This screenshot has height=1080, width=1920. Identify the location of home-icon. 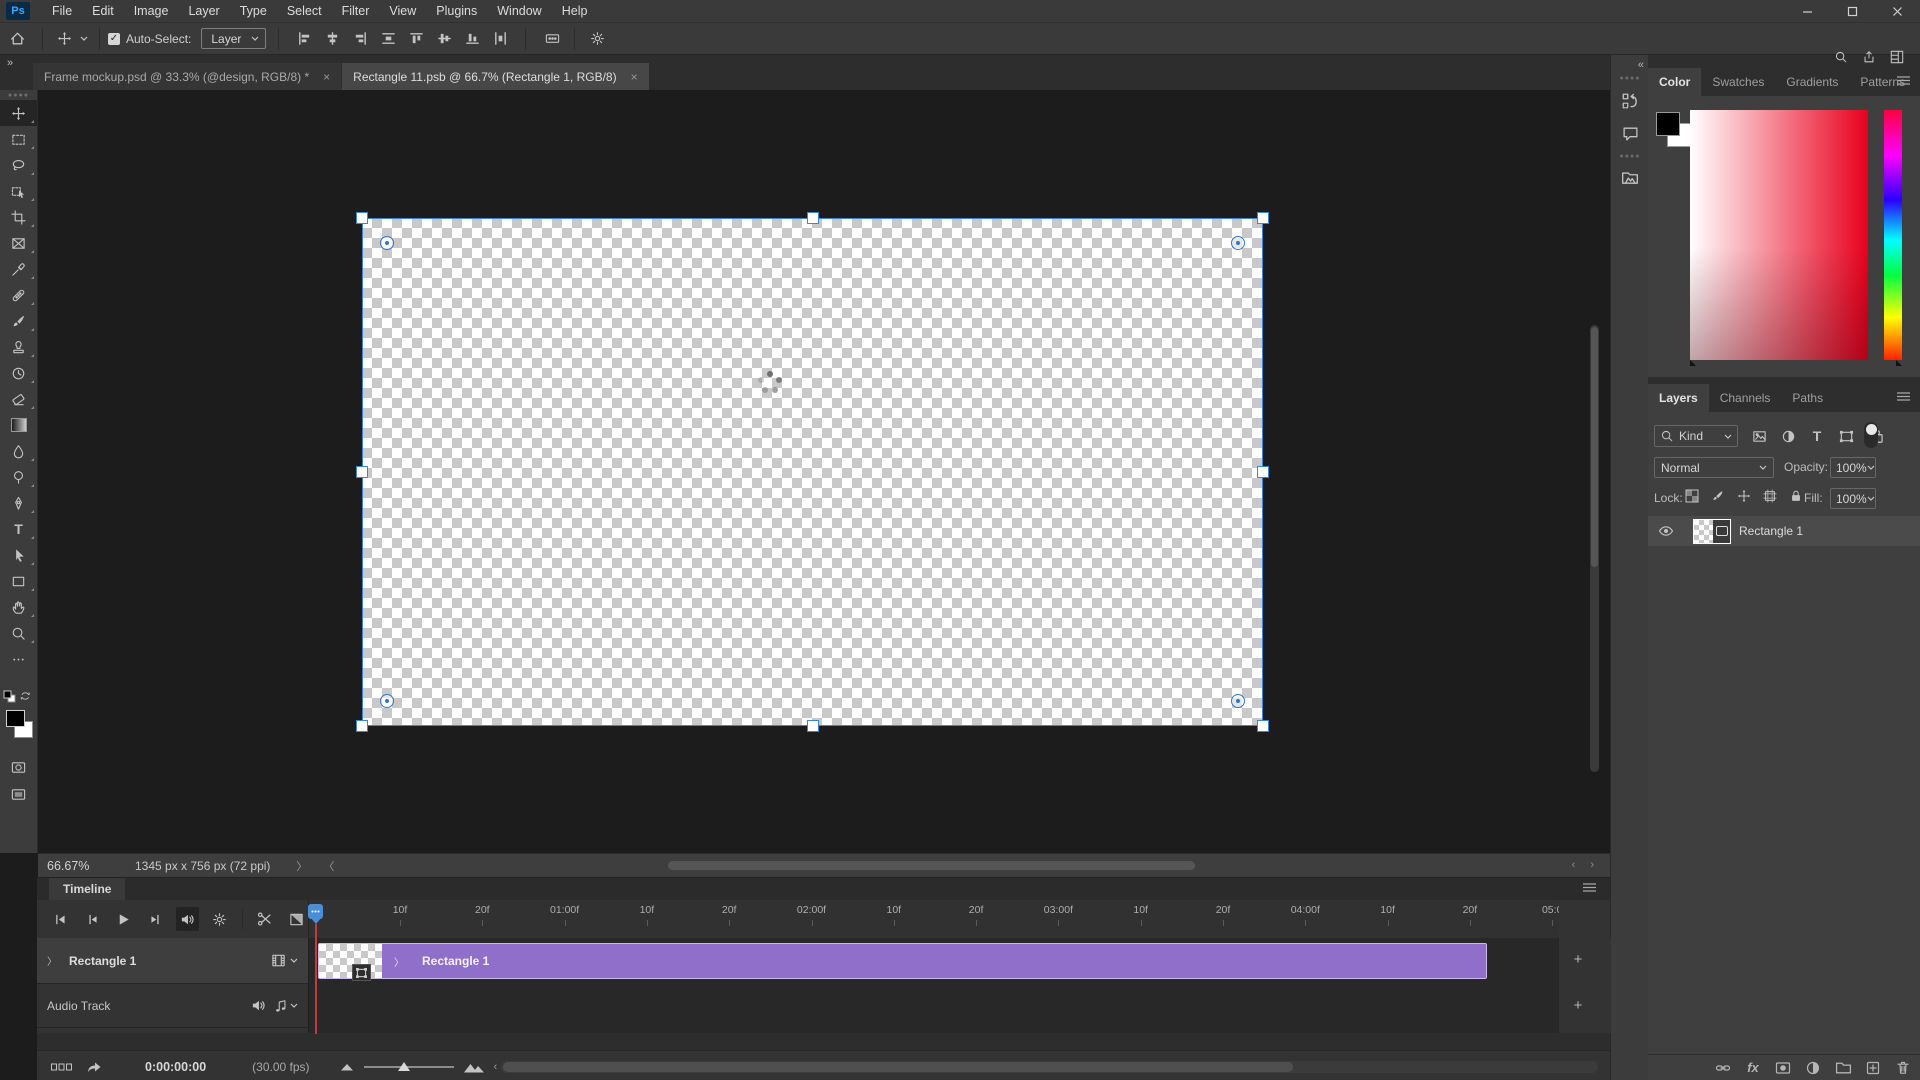
(17, 38).